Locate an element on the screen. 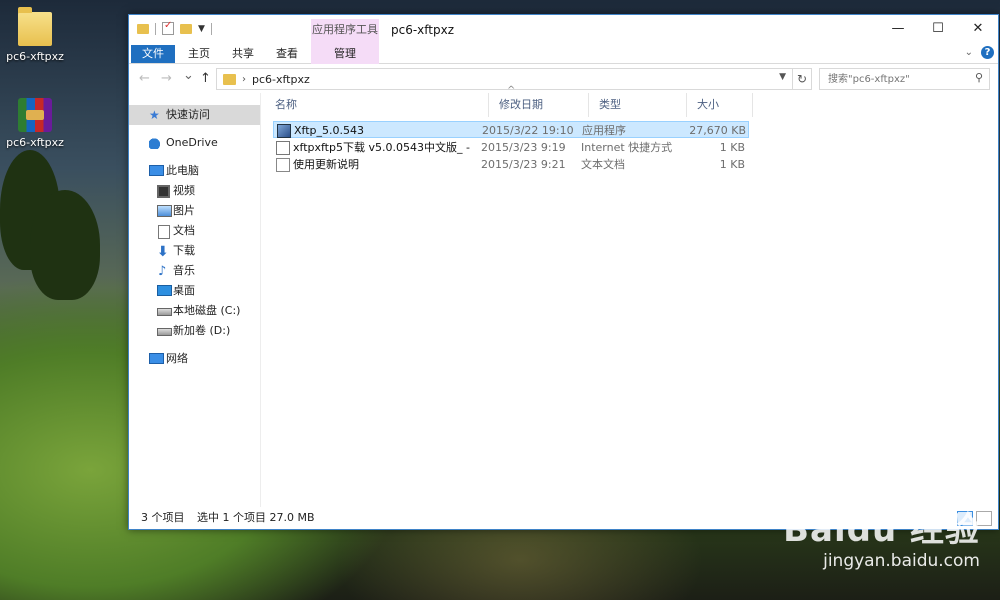 The width and height of the screenshot is (1000, 600). windows-drive-icon is located at coordinates (164, 312).